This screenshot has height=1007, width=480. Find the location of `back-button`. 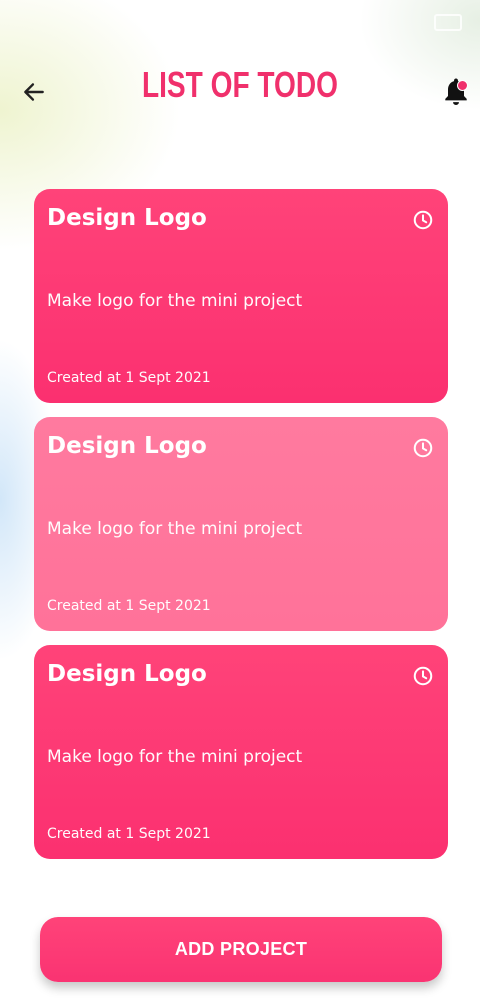

back-button is located at coordinates (34, 92).